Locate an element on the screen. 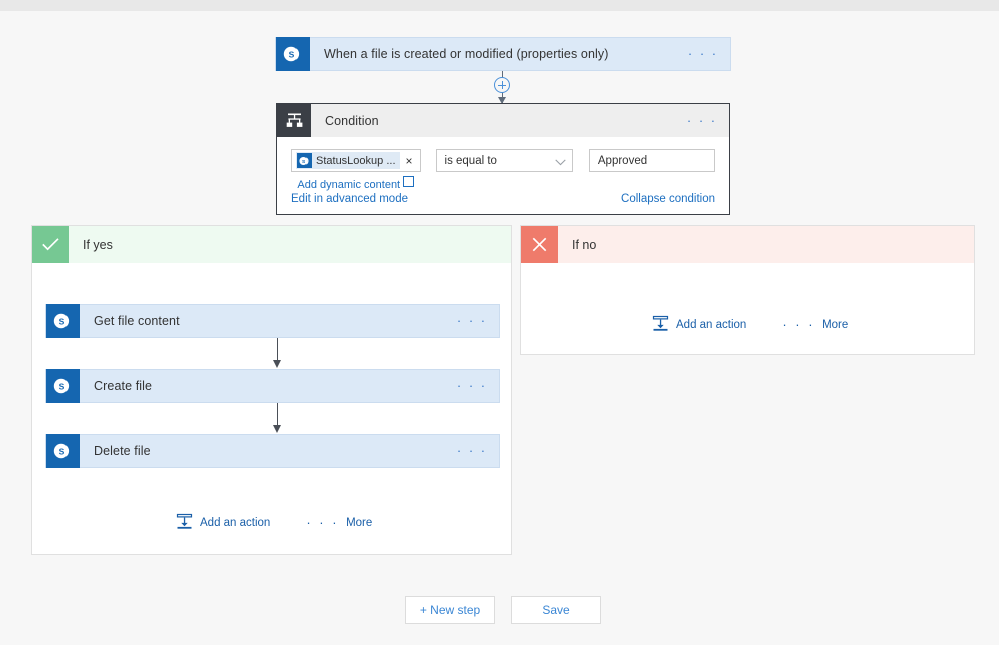 The width and height of the screenshot is (999, 645). condition-left-operand-group: S StatusLookup ... × Add dynamic content is located at coordinates (356, 170).